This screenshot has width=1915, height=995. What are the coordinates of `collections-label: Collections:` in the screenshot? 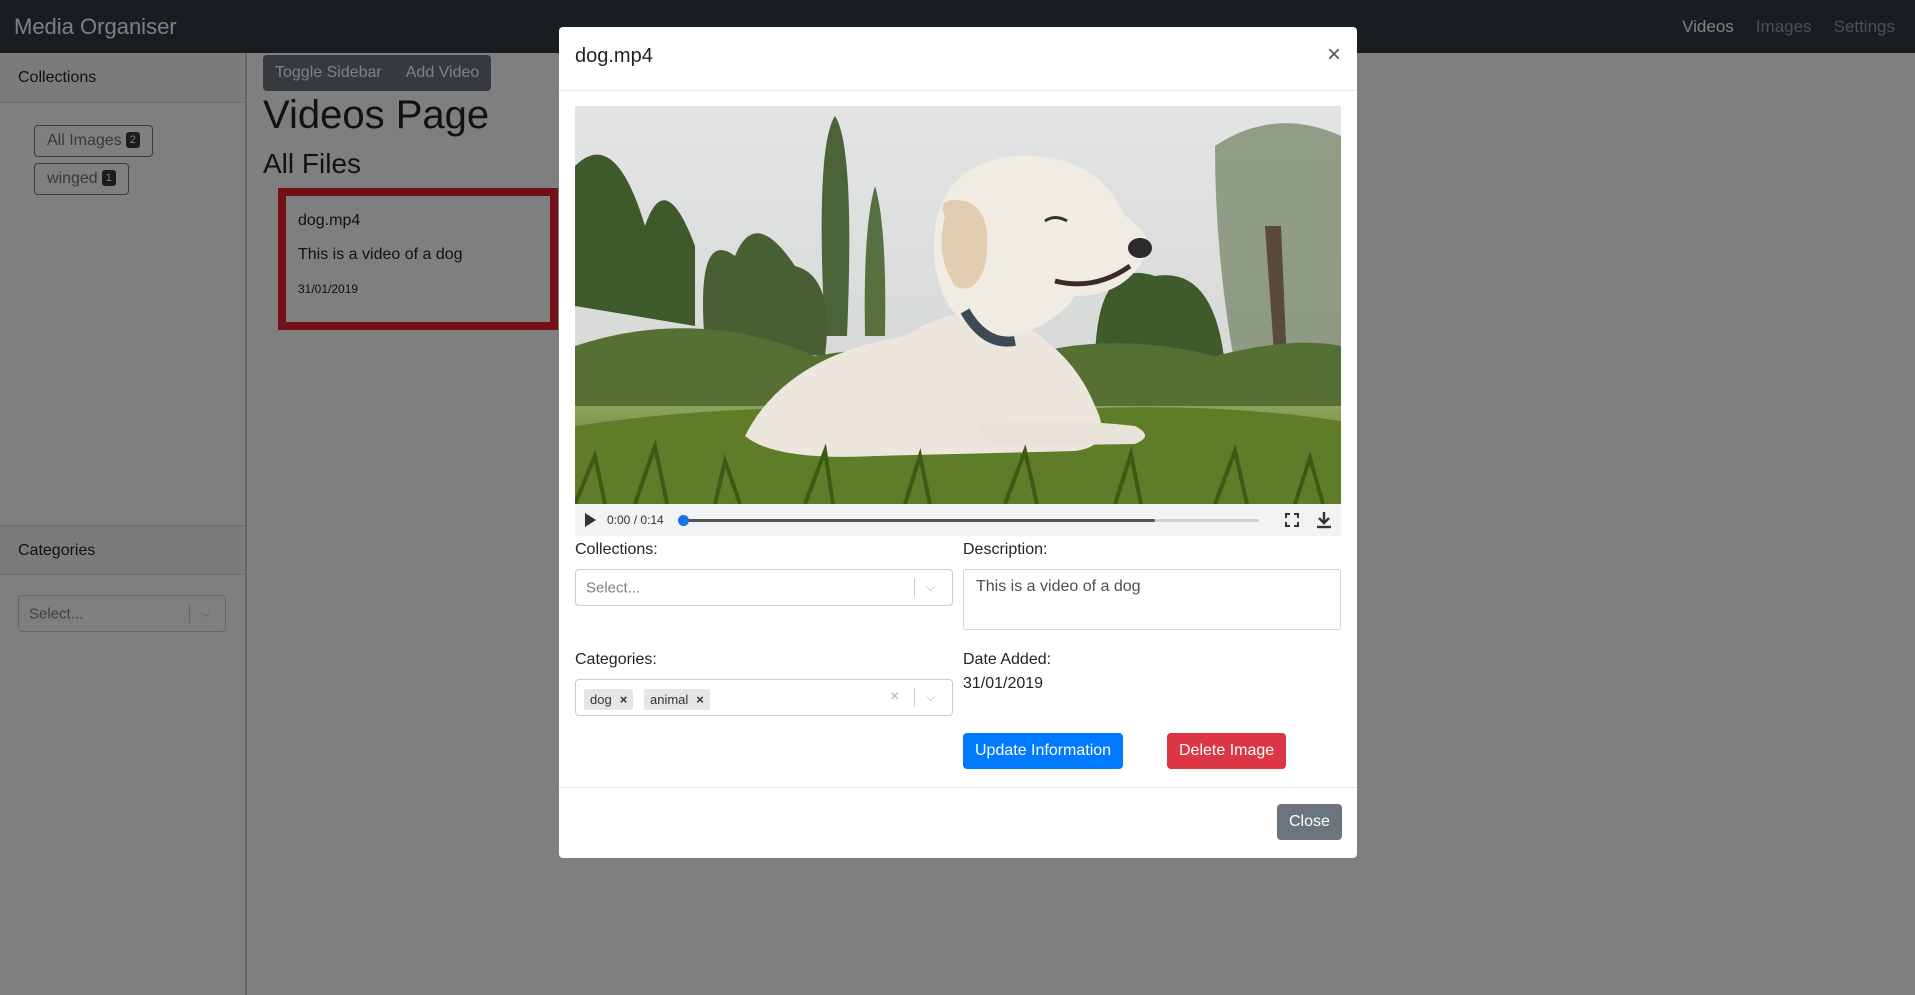 It's located at (616, 549).